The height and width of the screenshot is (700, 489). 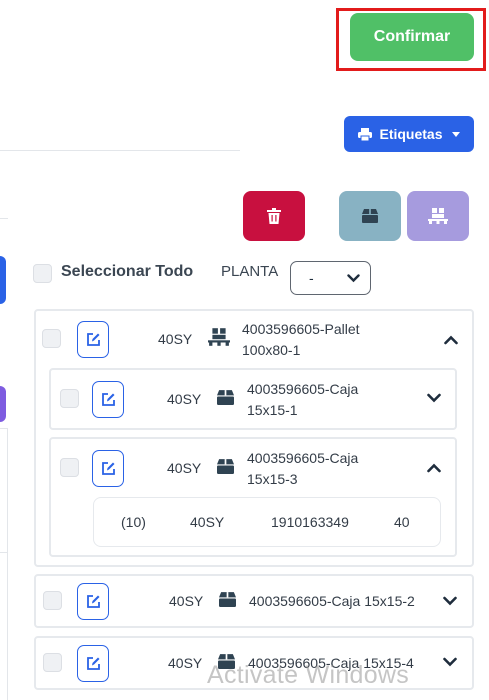 What do you see at coordinates (412, 37) in the screenshot?
I see `confirm-button: Confirmar` at bounding box center [412, 37].